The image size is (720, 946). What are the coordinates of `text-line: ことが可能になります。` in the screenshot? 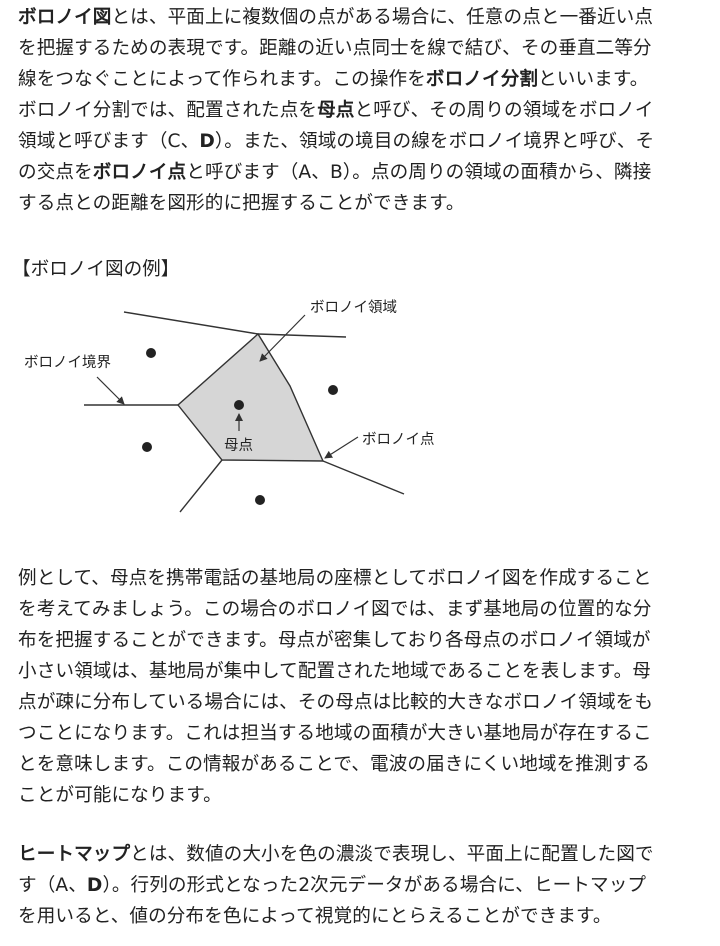 It's located at (120, 795).